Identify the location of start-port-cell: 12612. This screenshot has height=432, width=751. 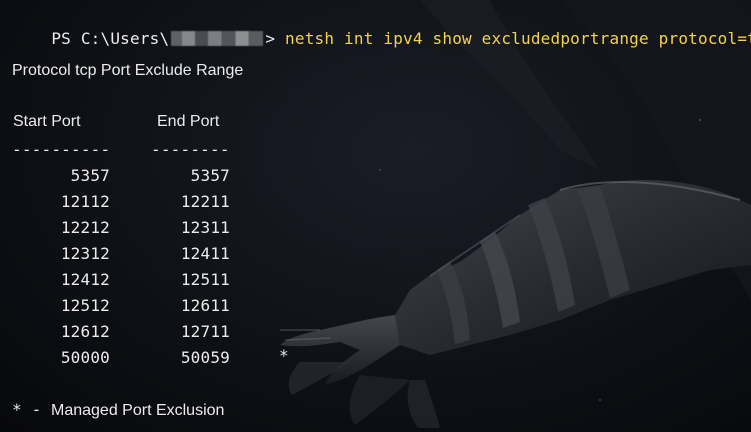
(85, 331).